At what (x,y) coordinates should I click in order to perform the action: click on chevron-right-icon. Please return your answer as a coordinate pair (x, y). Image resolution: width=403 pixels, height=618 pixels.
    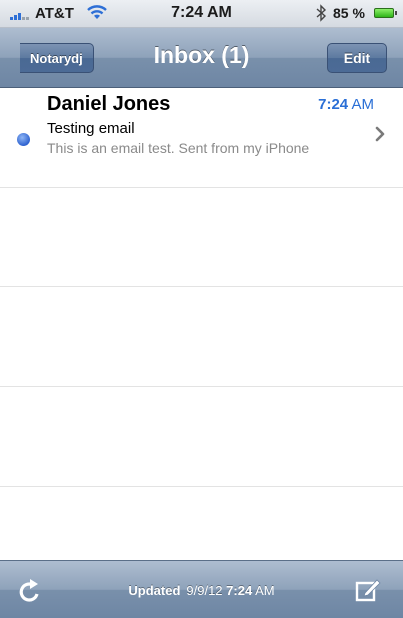
    Looking at the image, I should click on (380, 134).